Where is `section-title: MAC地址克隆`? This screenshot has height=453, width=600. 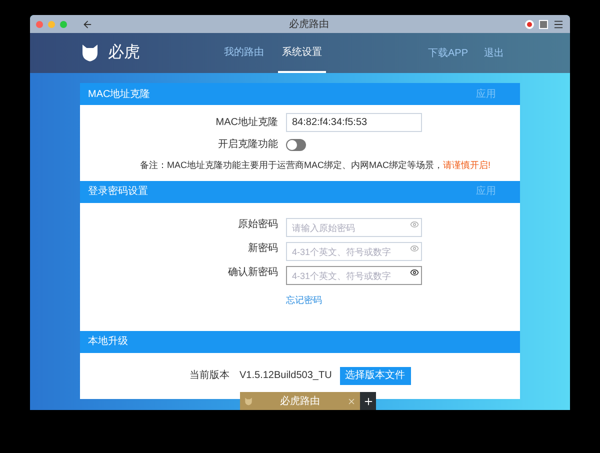
section-title: MAC地址克隆 is located at coordinates (119, 95).